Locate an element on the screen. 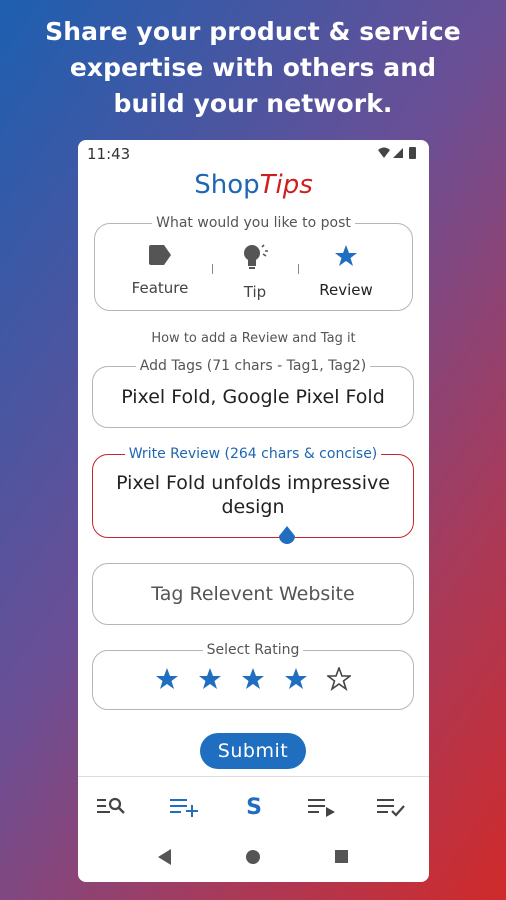 Image resolution: width=506 pixels, height=900 pixels. home-icon is located at coordinates (253, 857).